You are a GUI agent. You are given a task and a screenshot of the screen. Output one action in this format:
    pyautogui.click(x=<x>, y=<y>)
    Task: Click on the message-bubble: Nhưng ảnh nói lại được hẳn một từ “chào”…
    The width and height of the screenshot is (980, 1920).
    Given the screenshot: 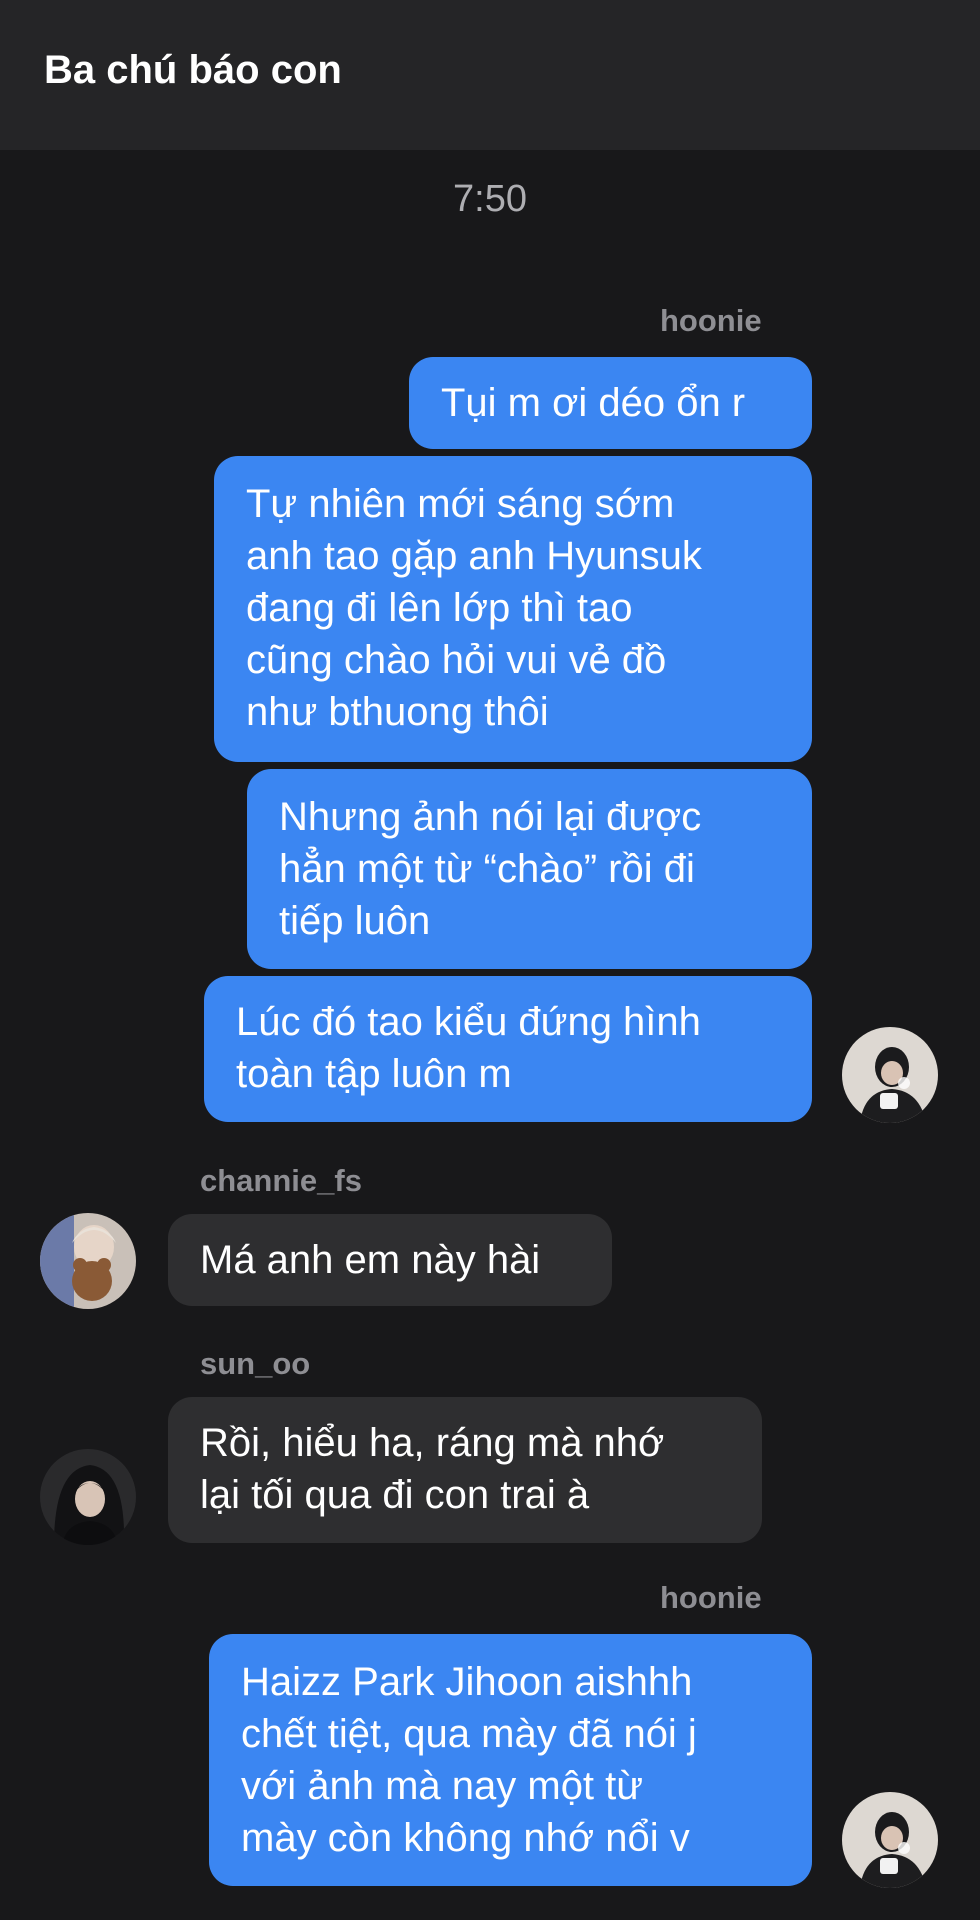 What is the action you would take?
    pyautogui.click(x=529, y=869)
    